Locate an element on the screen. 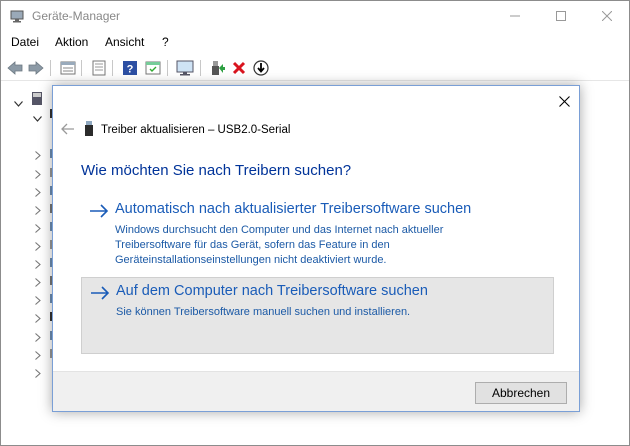 Image resolution: width=630 pixels, height=446 pixels. device-manager-app-icon is located at coordinates (17, 16).